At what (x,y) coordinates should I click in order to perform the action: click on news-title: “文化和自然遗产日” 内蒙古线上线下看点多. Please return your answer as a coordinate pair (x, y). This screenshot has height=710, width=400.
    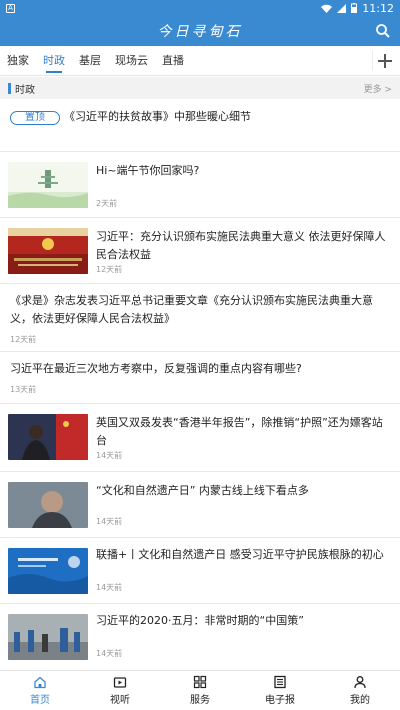
    Looking at the image, I should click on (202, 490).